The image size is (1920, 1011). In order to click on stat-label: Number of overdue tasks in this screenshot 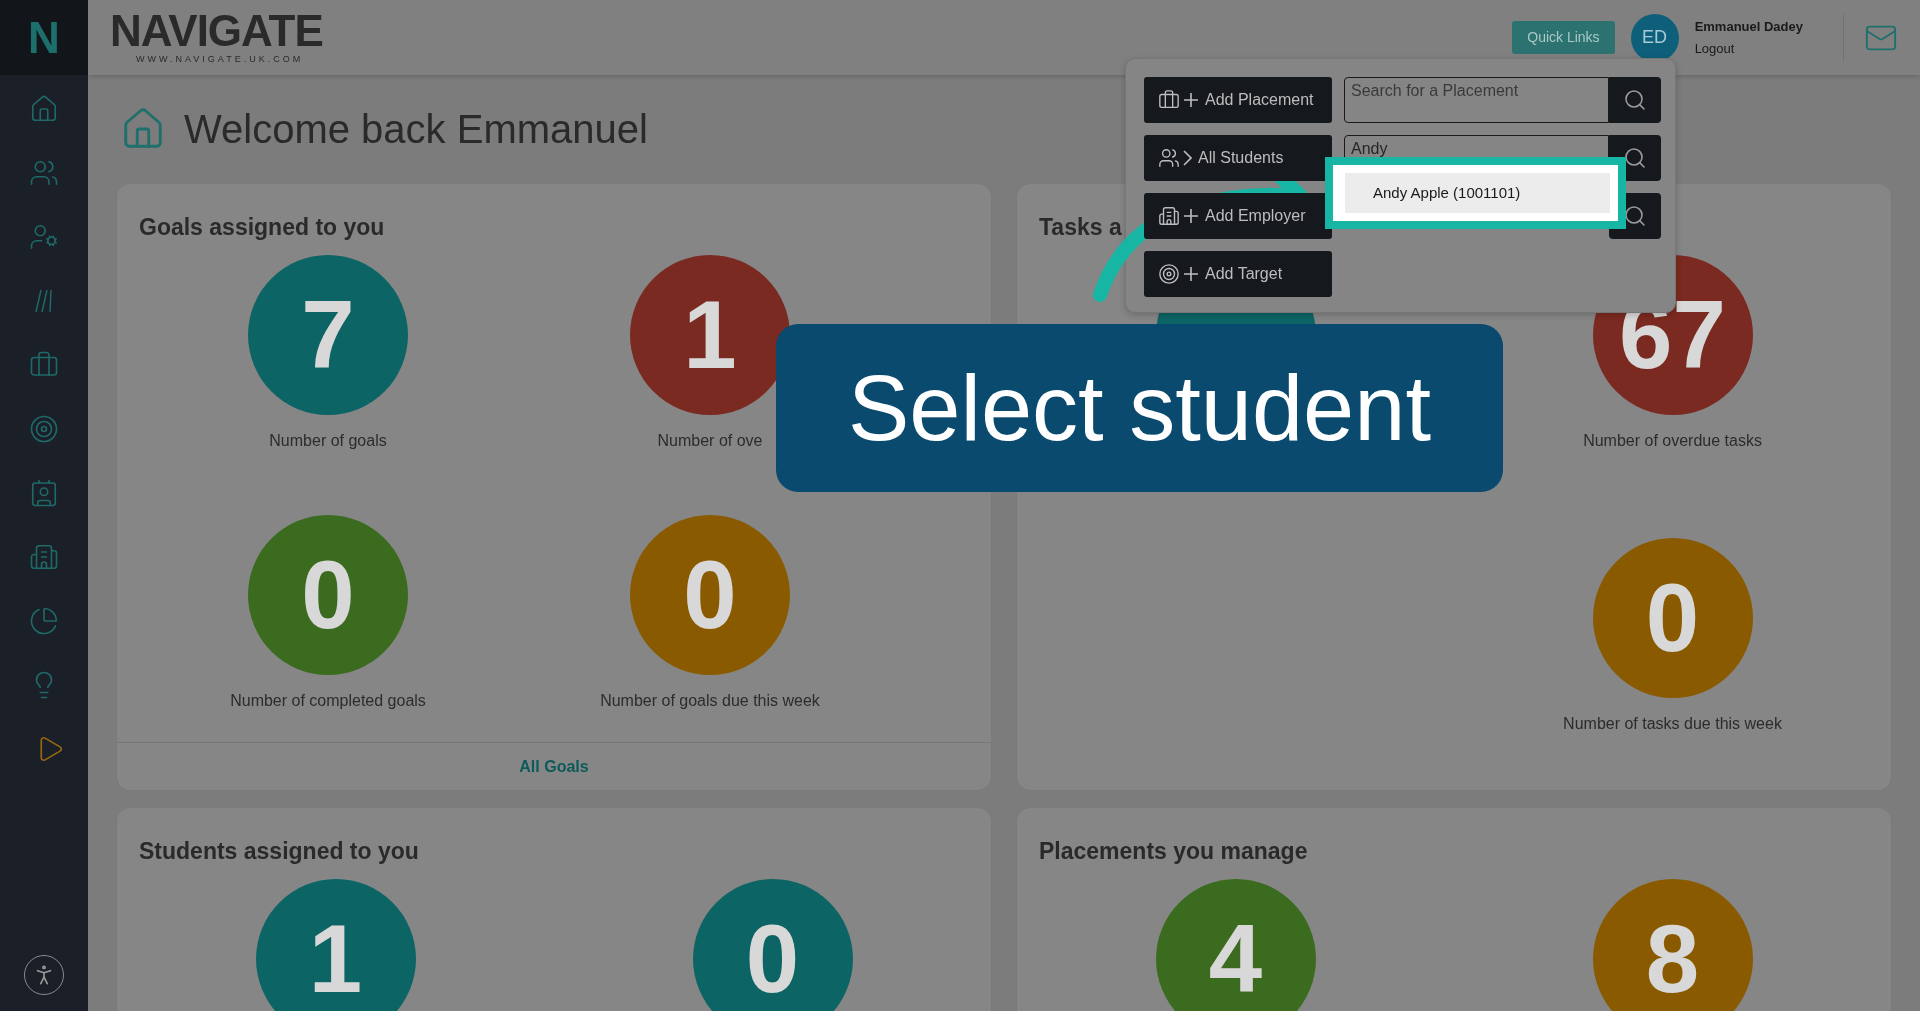, I will do `click(1672, 440)`.